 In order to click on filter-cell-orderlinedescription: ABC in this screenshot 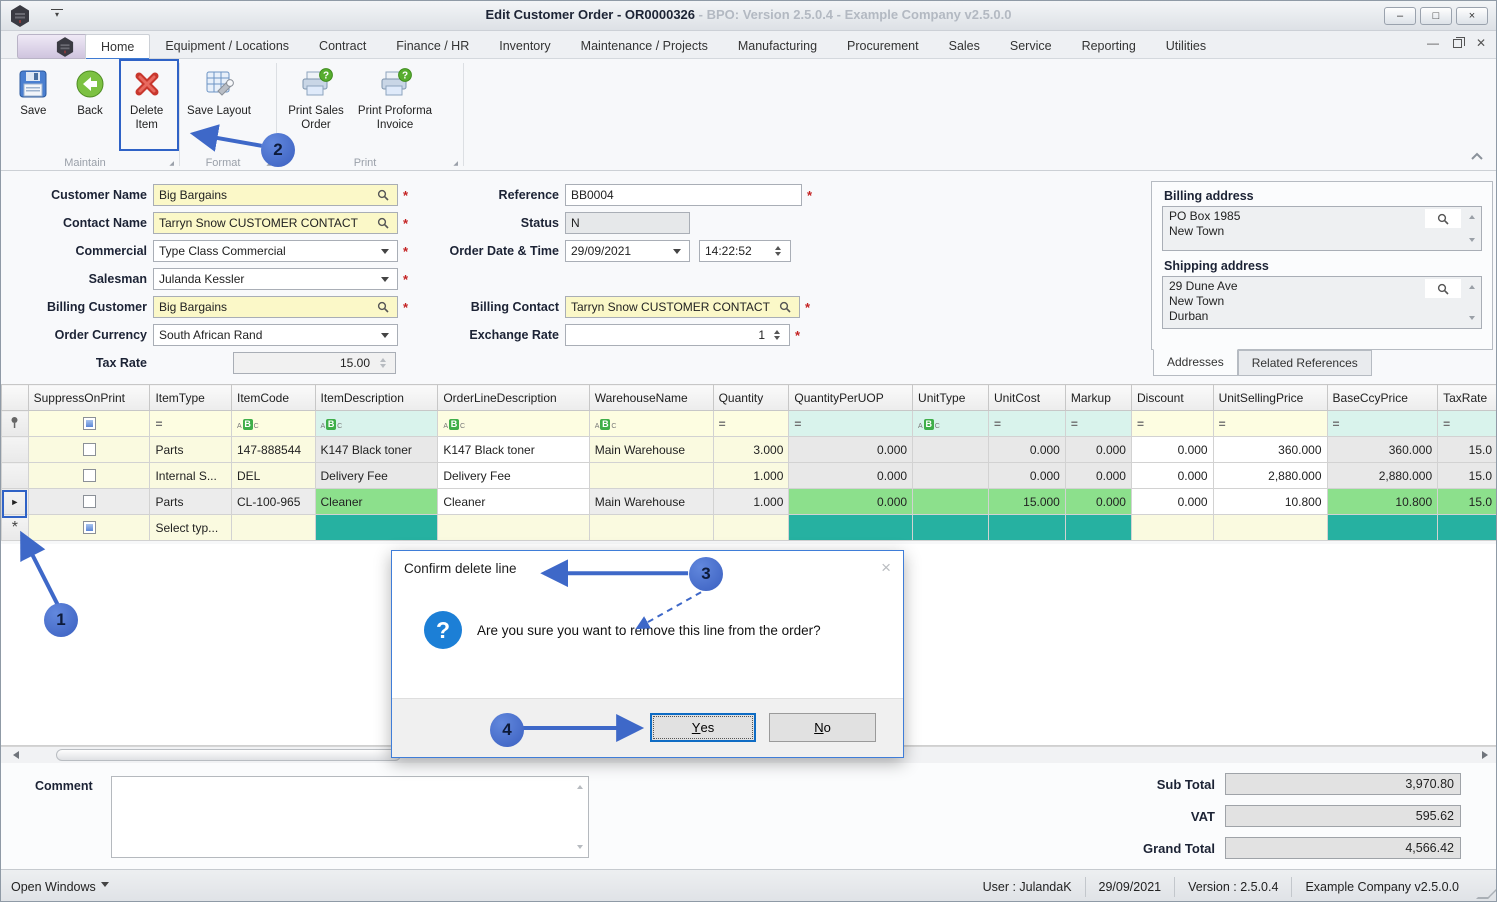, I will do `click(513, 423)`.